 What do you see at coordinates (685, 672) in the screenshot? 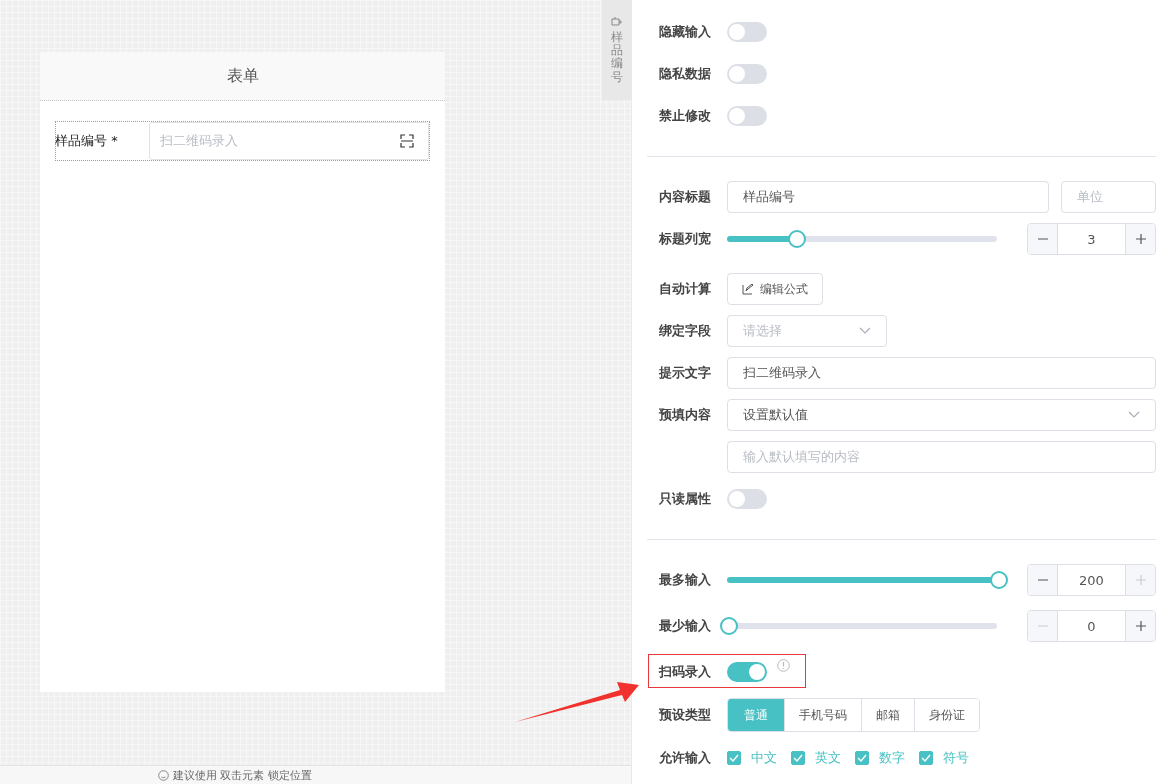
I see `setting-label: 扫码录入` at bounding box center [685, 672].